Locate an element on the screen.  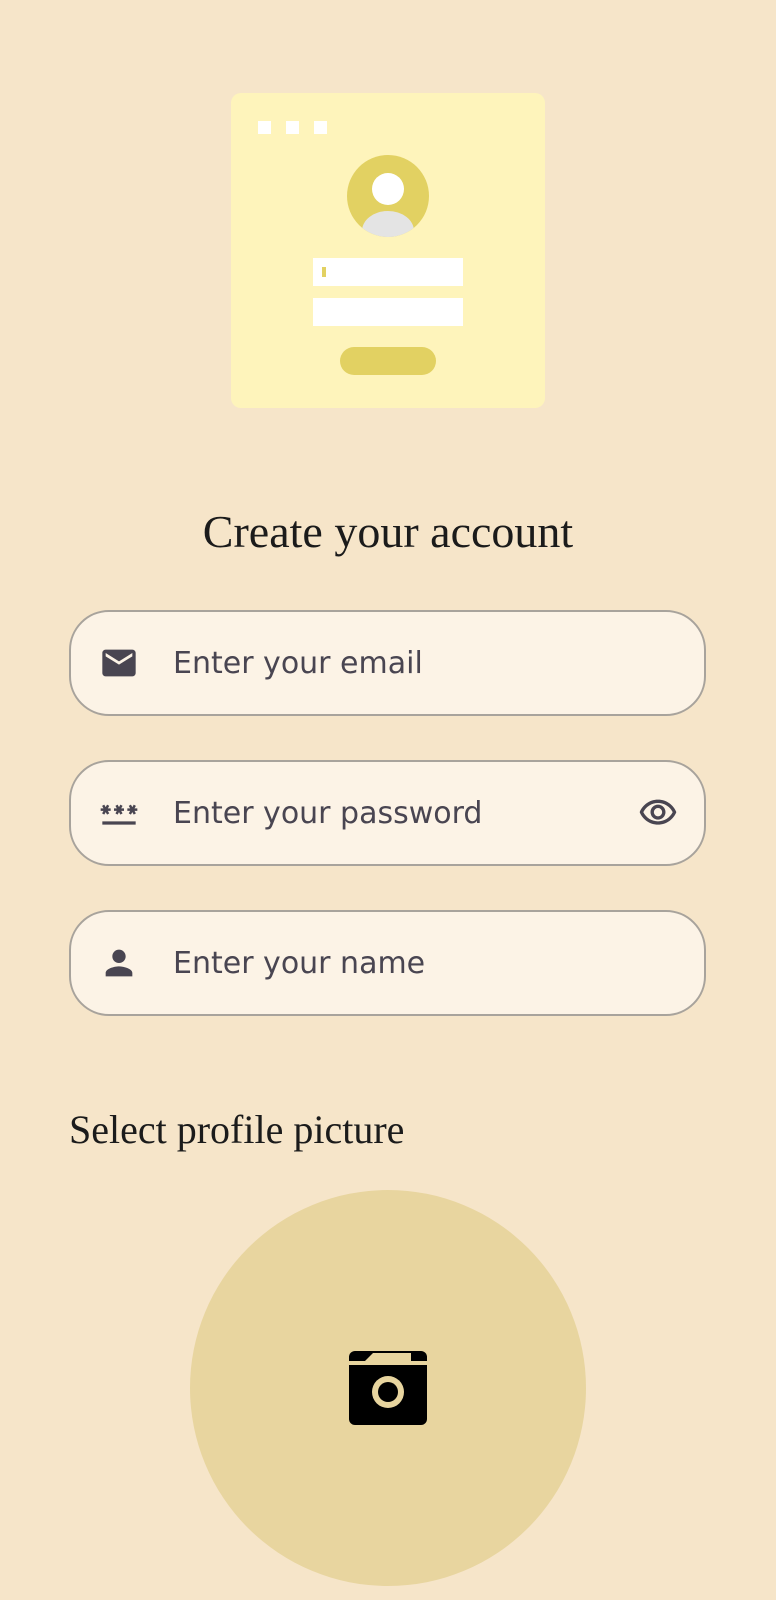
name-input is located at coordinates (383, 963).